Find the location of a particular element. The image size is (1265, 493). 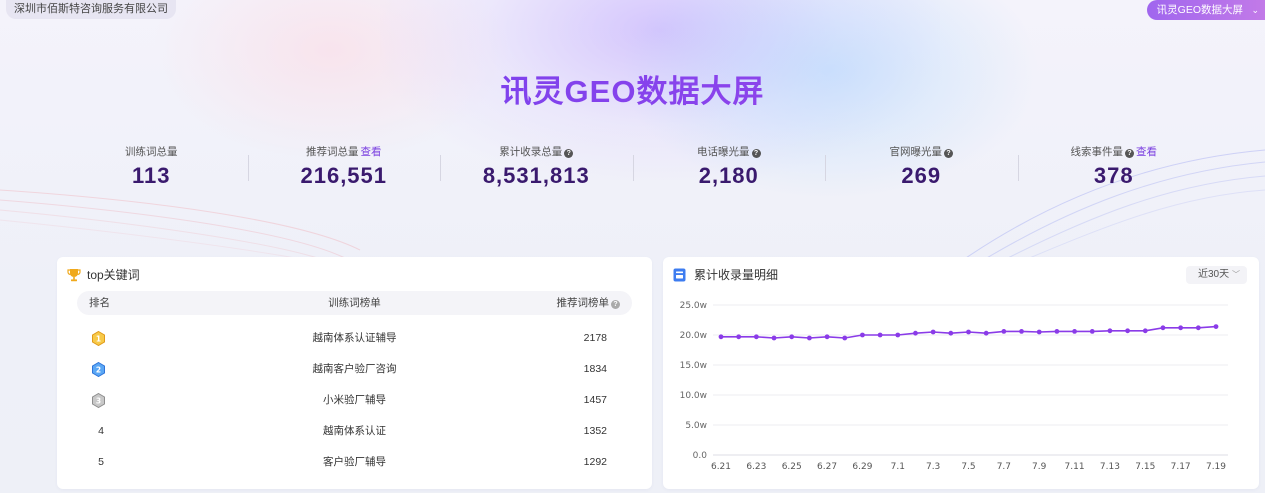

x-tick-label: 7.5 is located at coordinates (968, 467).